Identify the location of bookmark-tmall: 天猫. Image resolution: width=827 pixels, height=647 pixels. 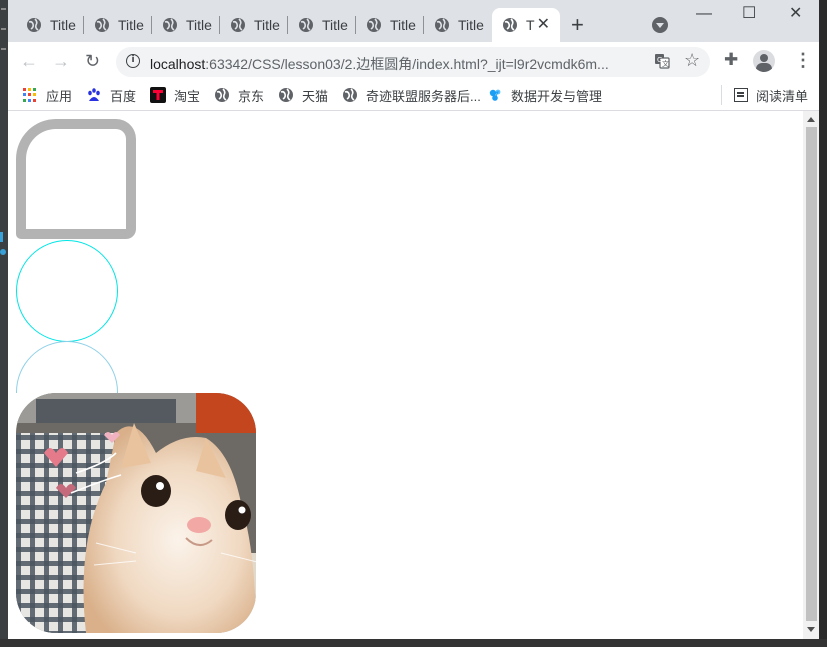
(303, 95).